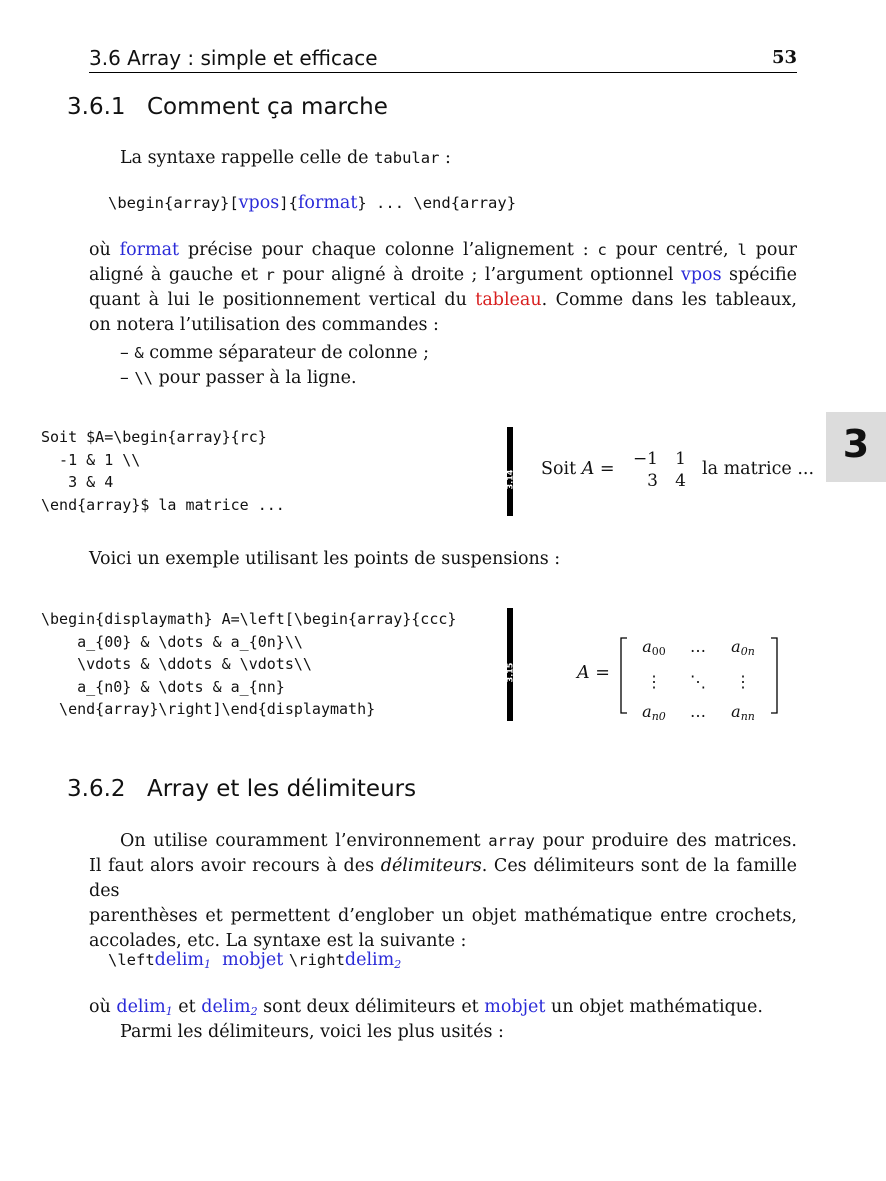 The height and width of the screenshot is (1181, 886). I want to click on matrix-row: 3 4, so click(661, 481).